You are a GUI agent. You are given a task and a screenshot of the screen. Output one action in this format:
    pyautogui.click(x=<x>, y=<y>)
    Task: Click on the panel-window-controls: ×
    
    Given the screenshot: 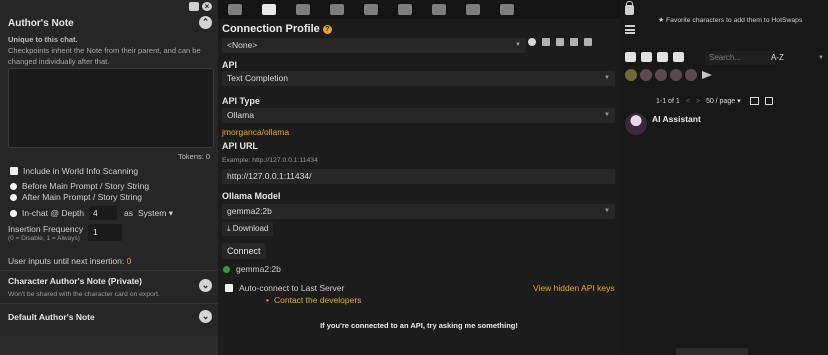 What is the action you would take?
    pyautogui.click(x=200, y=6)
    